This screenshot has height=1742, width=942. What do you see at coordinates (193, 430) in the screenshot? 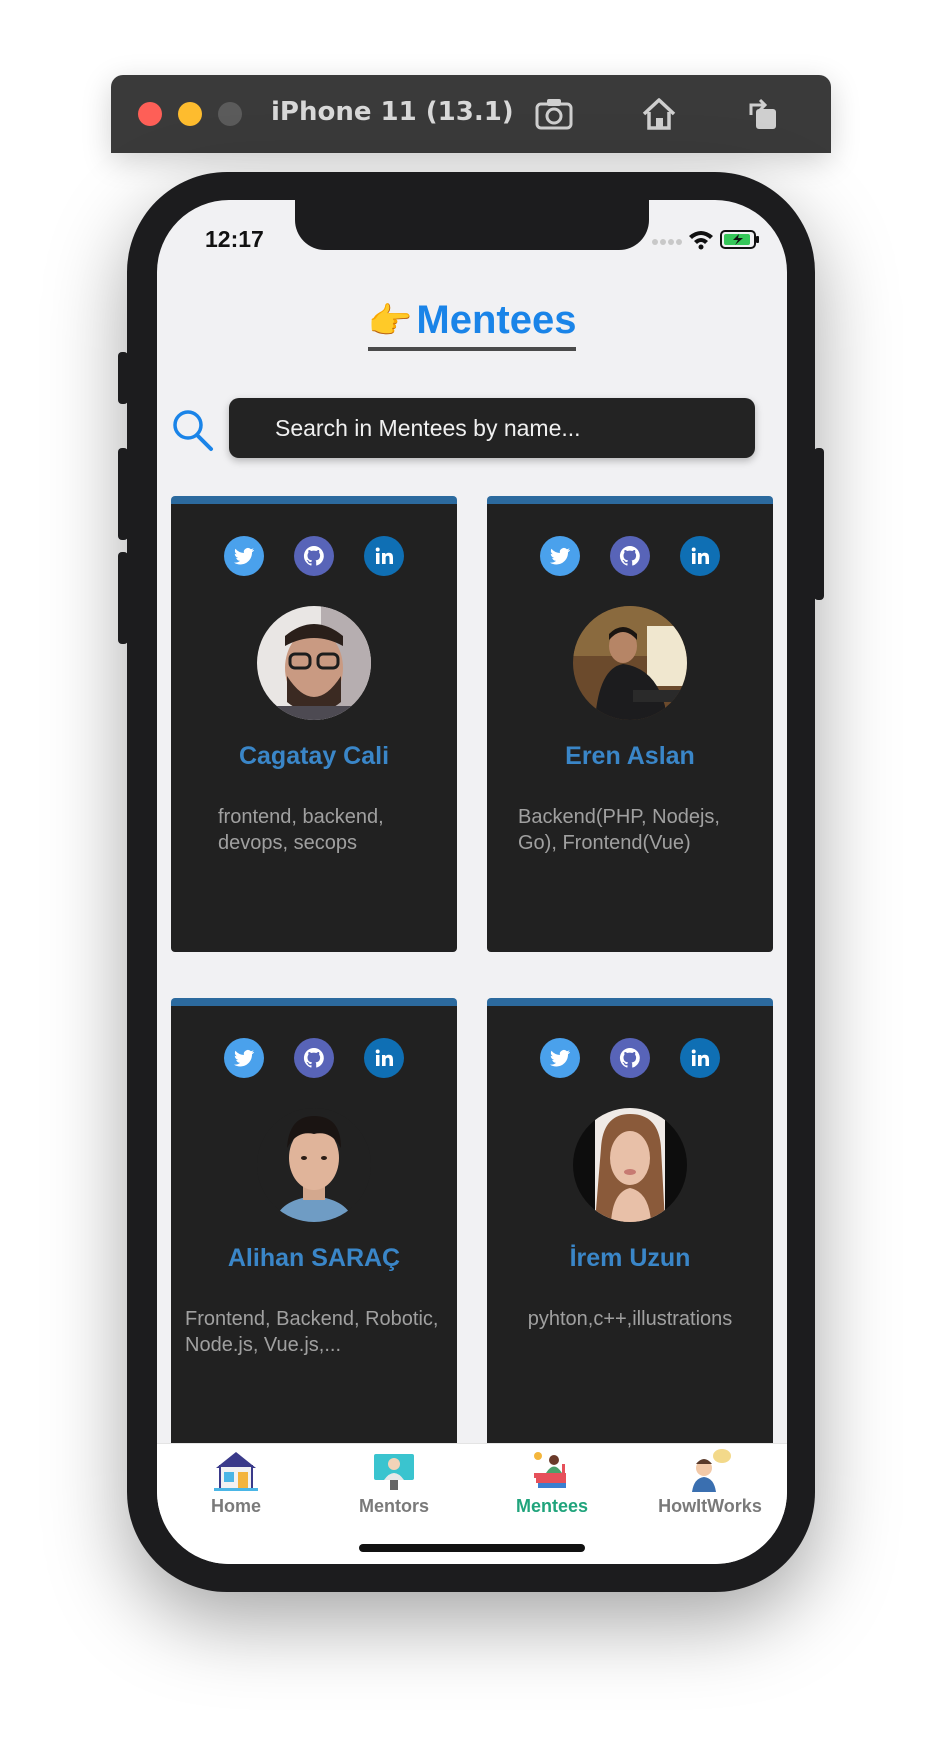
I see `search-icon` at bounding box center [193, 430].